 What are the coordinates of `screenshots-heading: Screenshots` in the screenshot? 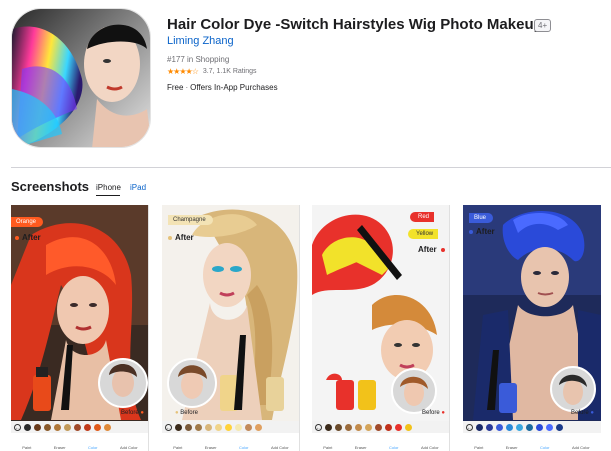 It's located at (50, 186).